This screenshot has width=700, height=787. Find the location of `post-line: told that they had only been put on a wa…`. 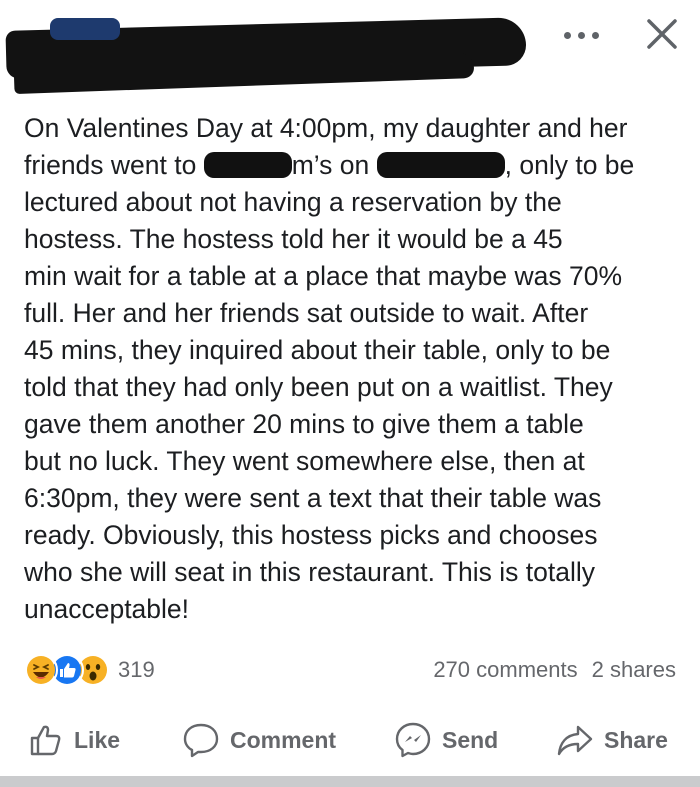

post-line: told that they had only been put on a wa… is located at coordinates (318, 387).